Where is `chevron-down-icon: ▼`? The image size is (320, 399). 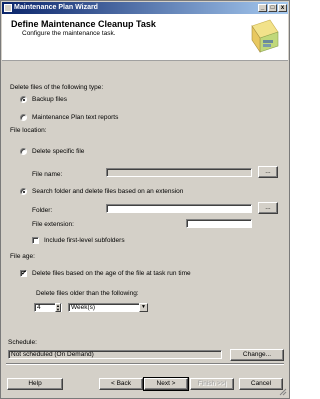 chevron-down-icon: ▼ is located at coordinates (143, 307).